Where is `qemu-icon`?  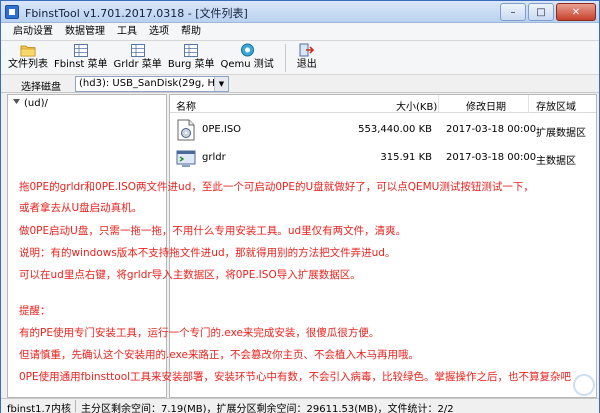
qemu-icon is located at coordinates (247, 50).